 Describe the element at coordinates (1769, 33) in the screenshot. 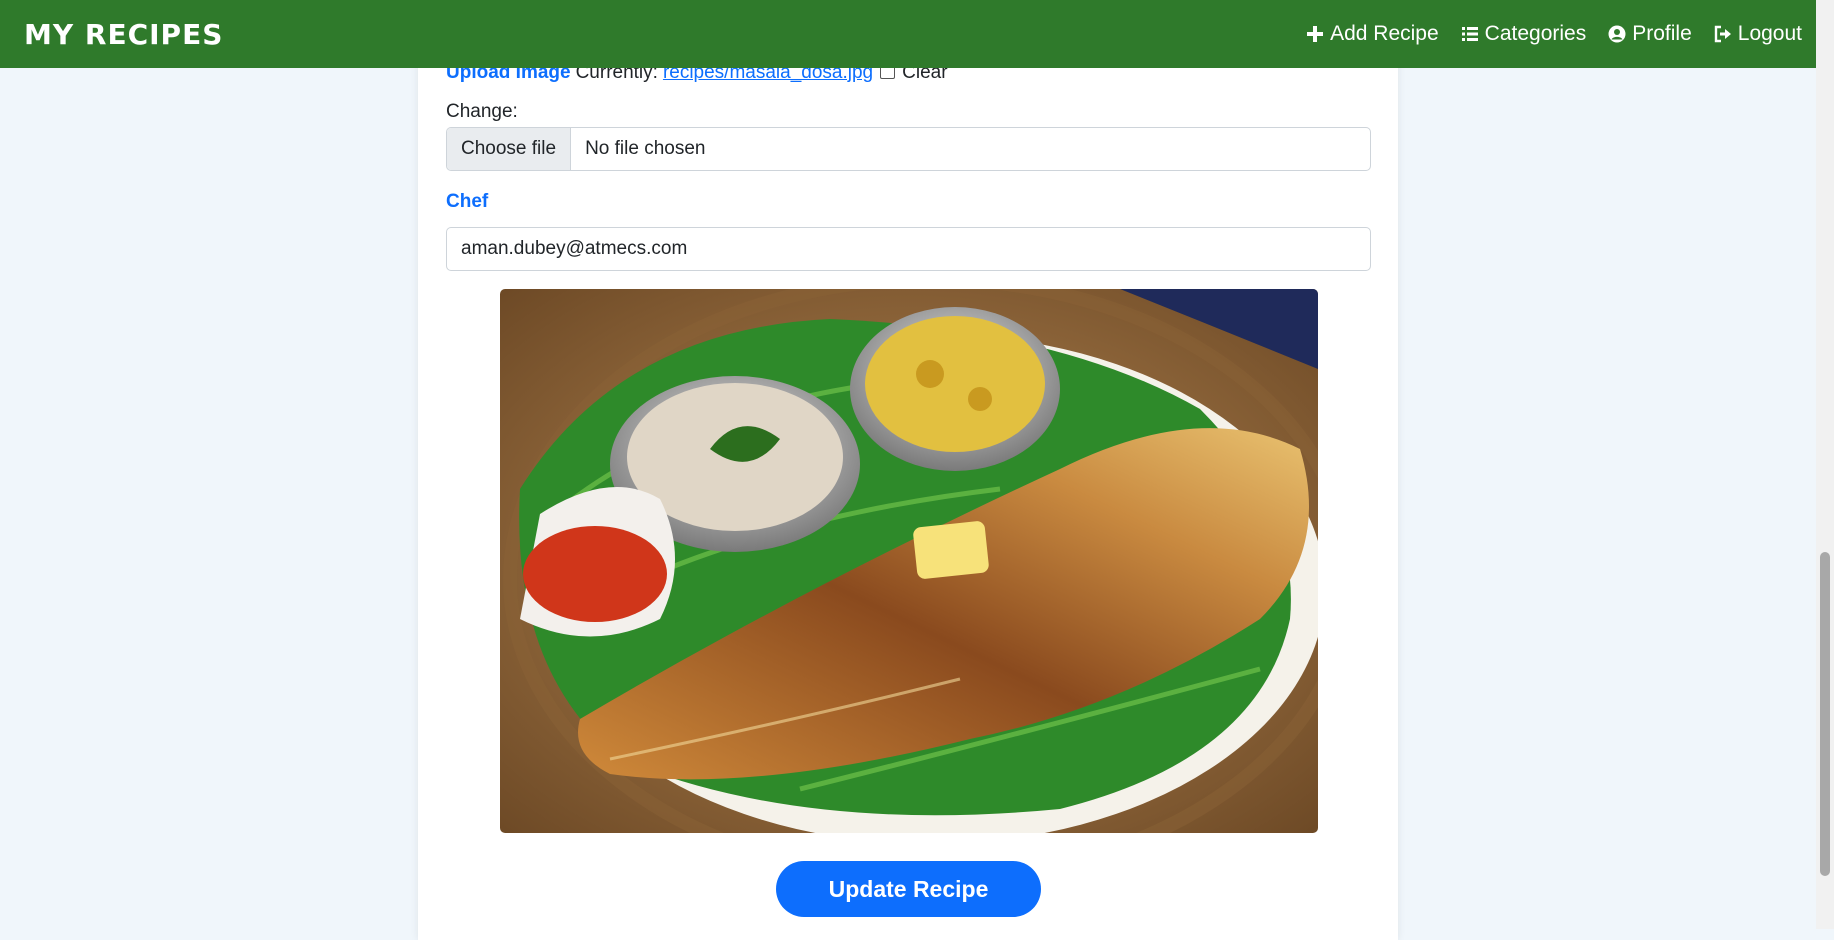

I see `nav-logout-label: Logout` at that location.